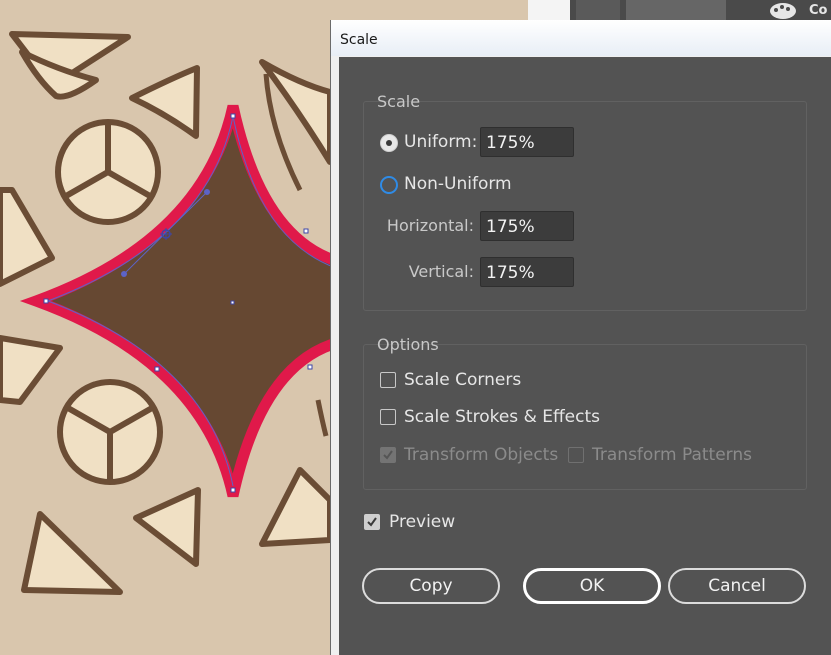 Image resolution: width=831 pixels, height=655 pixels. Describe the element at coordinates (502, 417) in the screenshot. I see `scale-strokes-label: Scale Strokes & Effects` at that location.